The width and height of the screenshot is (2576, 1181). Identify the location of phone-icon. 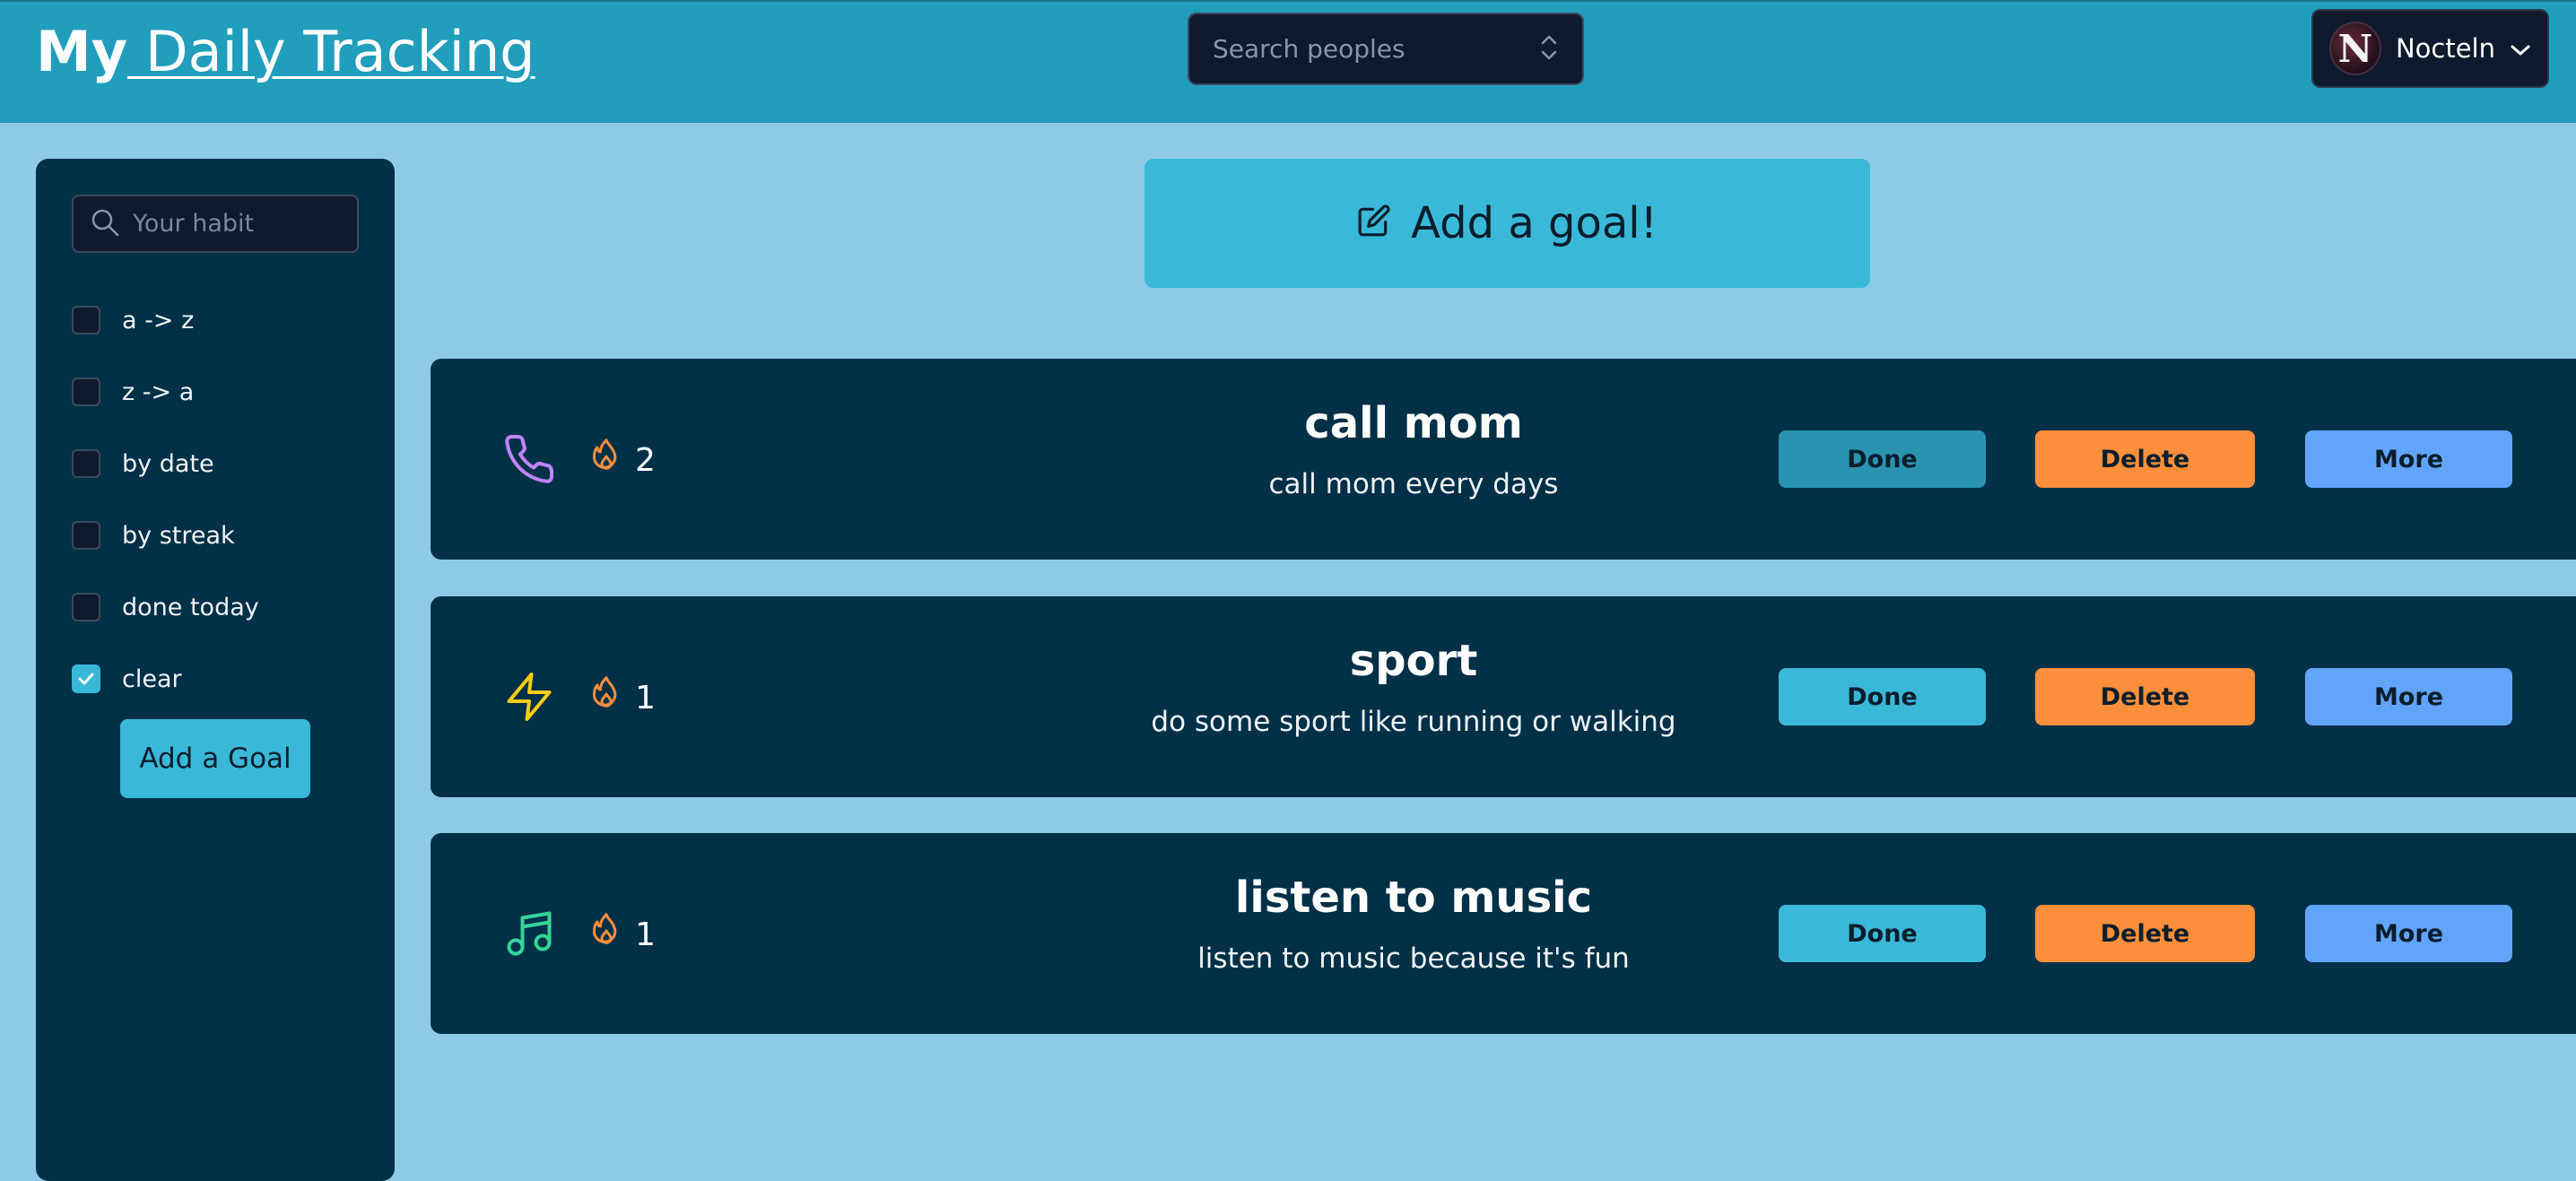
(529, 459).